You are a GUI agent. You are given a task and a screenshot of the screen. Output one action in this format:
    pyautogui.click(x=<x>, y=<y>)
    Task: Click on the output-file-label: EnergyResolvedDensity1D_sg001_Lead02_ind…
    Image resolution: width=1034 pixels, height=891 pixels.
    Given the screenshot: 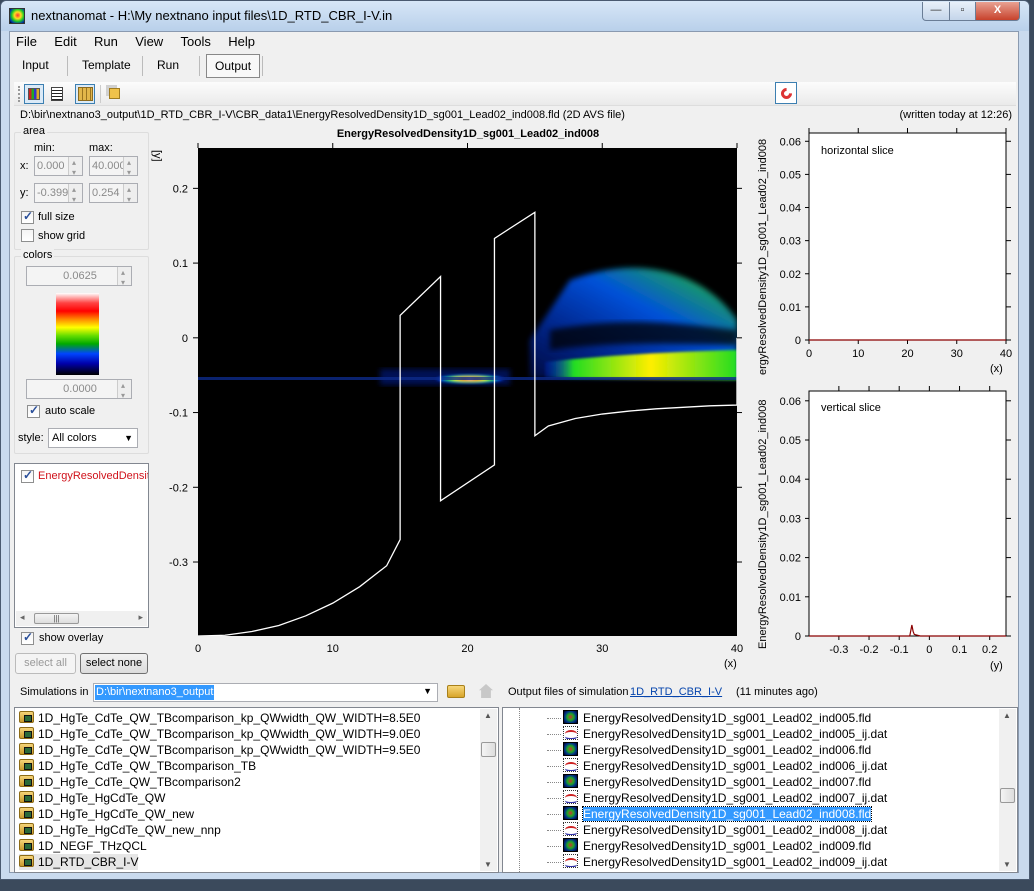 What is the action you would take?
    pyautogui.click(x=727, y=846)
    